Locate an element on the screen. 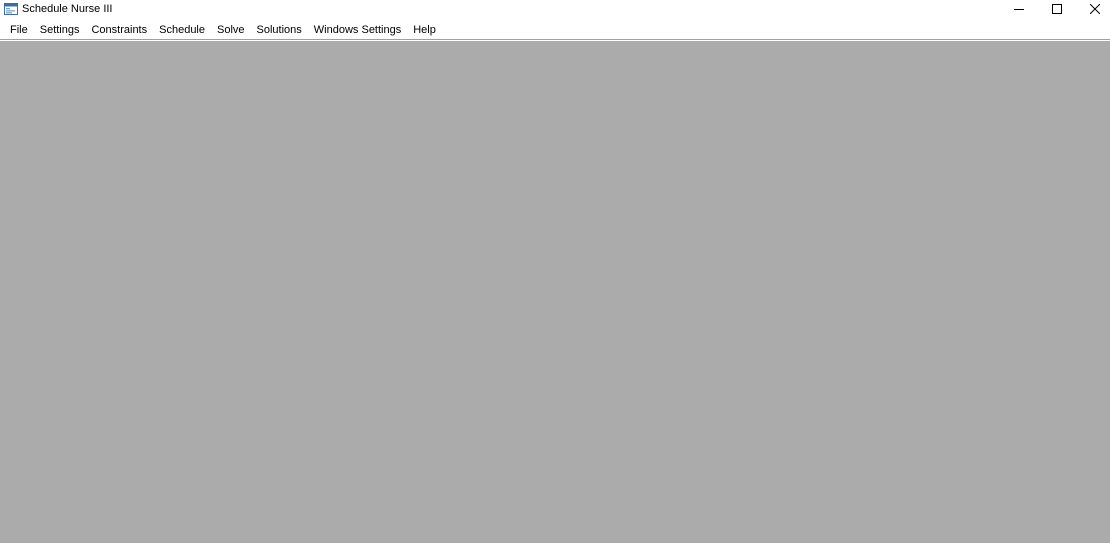  menu-schedule: Schedule is located at coordinates (182, 30).